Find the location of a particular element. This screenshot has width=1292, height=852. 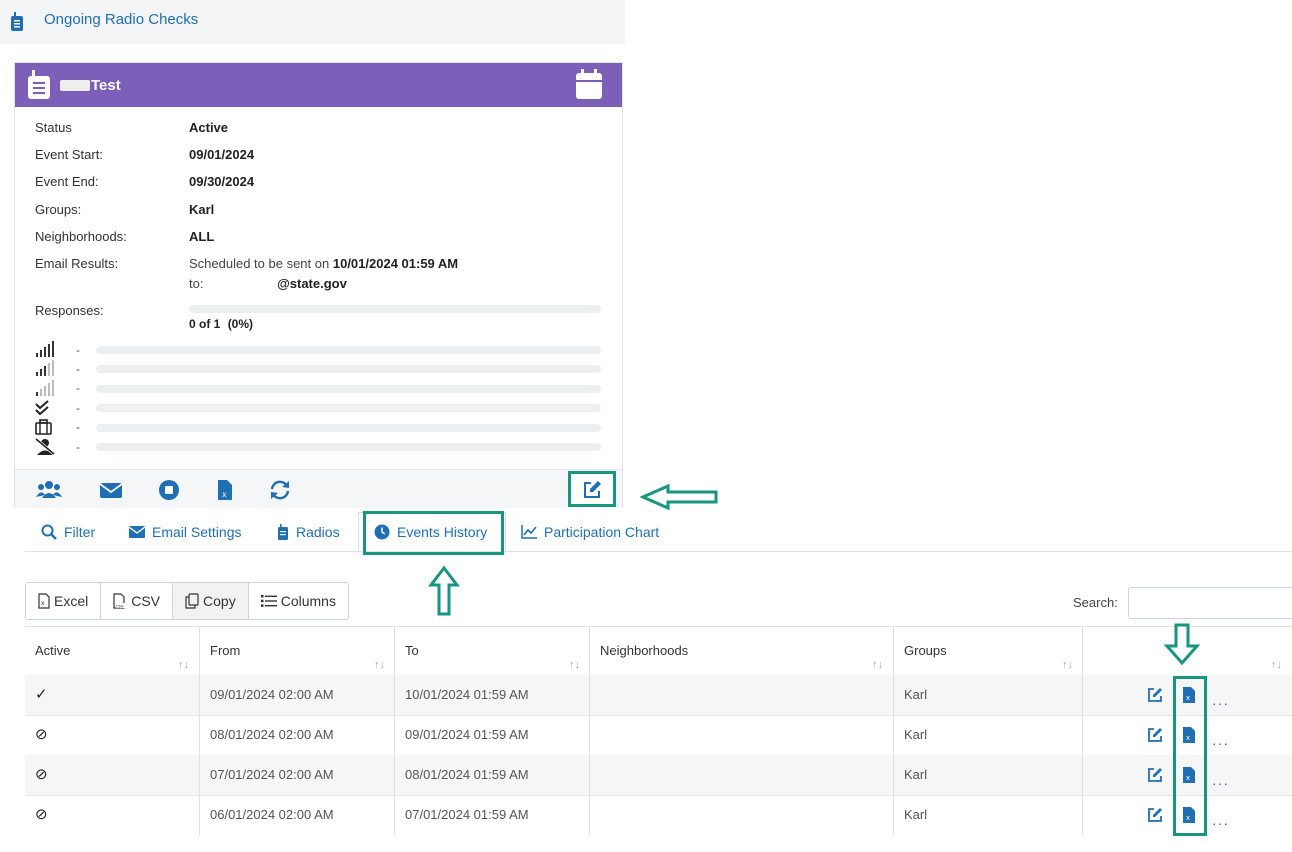

header-label: Groups is located at coordinates (925, 650).